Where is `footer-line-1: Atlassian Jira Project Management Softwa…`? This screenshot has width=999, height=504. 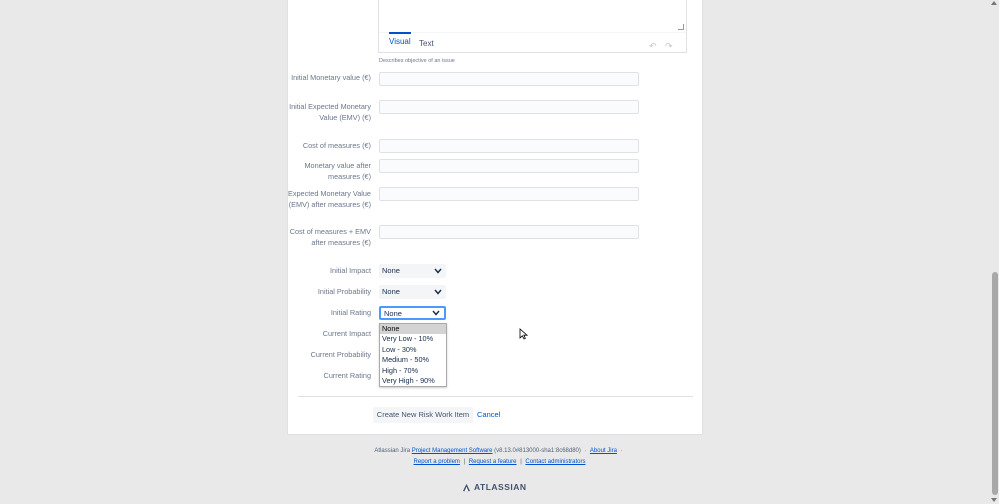 footer-line-1: Atlassian Jira Project Management Softwa… is located at coordinates (499, 451).